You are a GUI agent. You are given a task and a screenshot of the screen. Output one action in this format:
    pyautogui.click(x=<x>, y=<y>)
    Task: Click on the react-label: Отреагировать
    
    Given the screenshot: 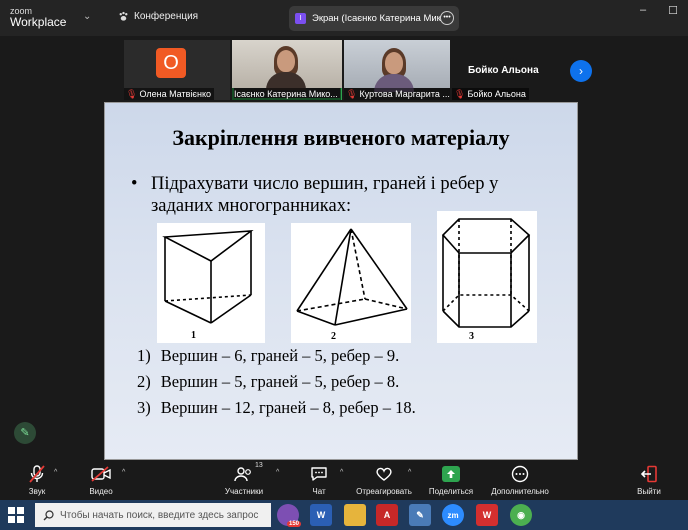 What is the action you would take?
    pyautogui.click(x=384, y=491)
    